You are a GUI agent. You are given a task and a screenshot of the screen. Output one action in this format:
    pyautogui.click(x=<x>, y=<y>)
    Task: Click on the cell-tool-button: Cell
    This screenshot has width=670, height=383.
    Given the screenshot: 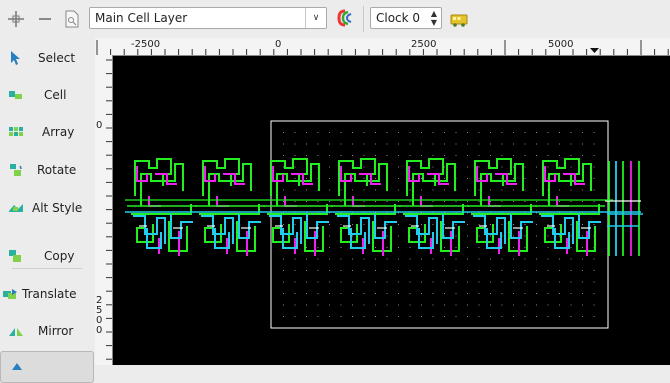 What is the action you would take?
    pyautogui.click(x=47, y=95)
    